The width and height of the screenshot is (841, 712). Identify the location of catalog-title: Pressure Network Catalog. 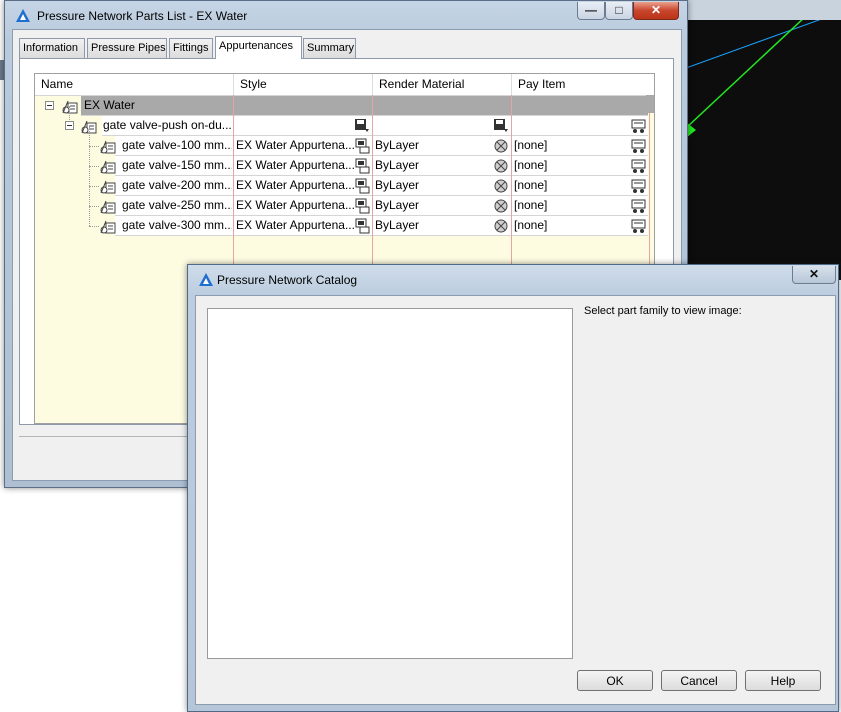
(287, 280).